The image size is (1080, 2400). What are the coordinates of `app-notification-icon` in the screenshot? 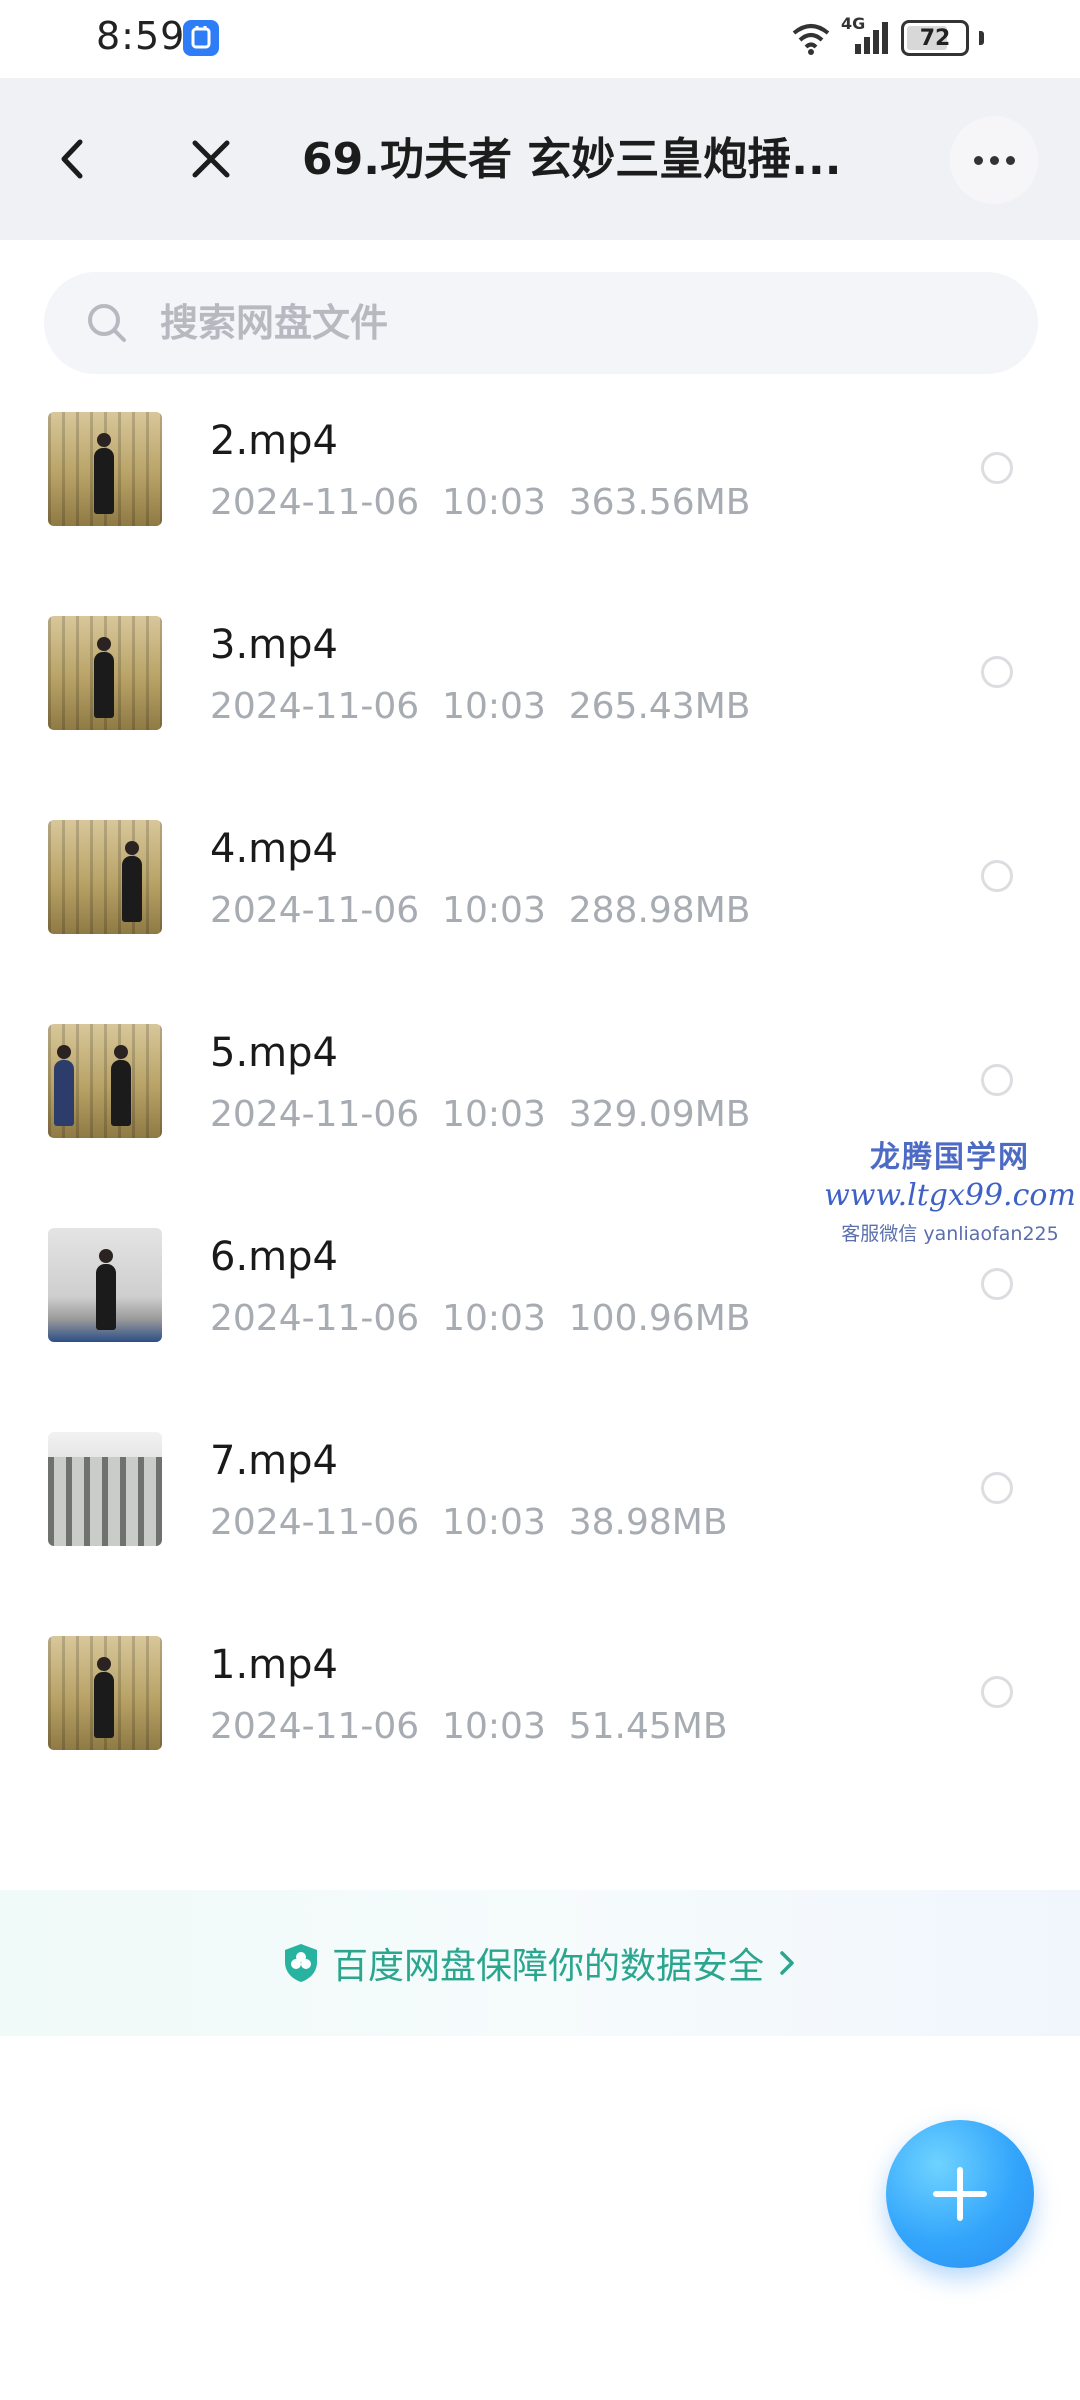 It's located at (201, 38).